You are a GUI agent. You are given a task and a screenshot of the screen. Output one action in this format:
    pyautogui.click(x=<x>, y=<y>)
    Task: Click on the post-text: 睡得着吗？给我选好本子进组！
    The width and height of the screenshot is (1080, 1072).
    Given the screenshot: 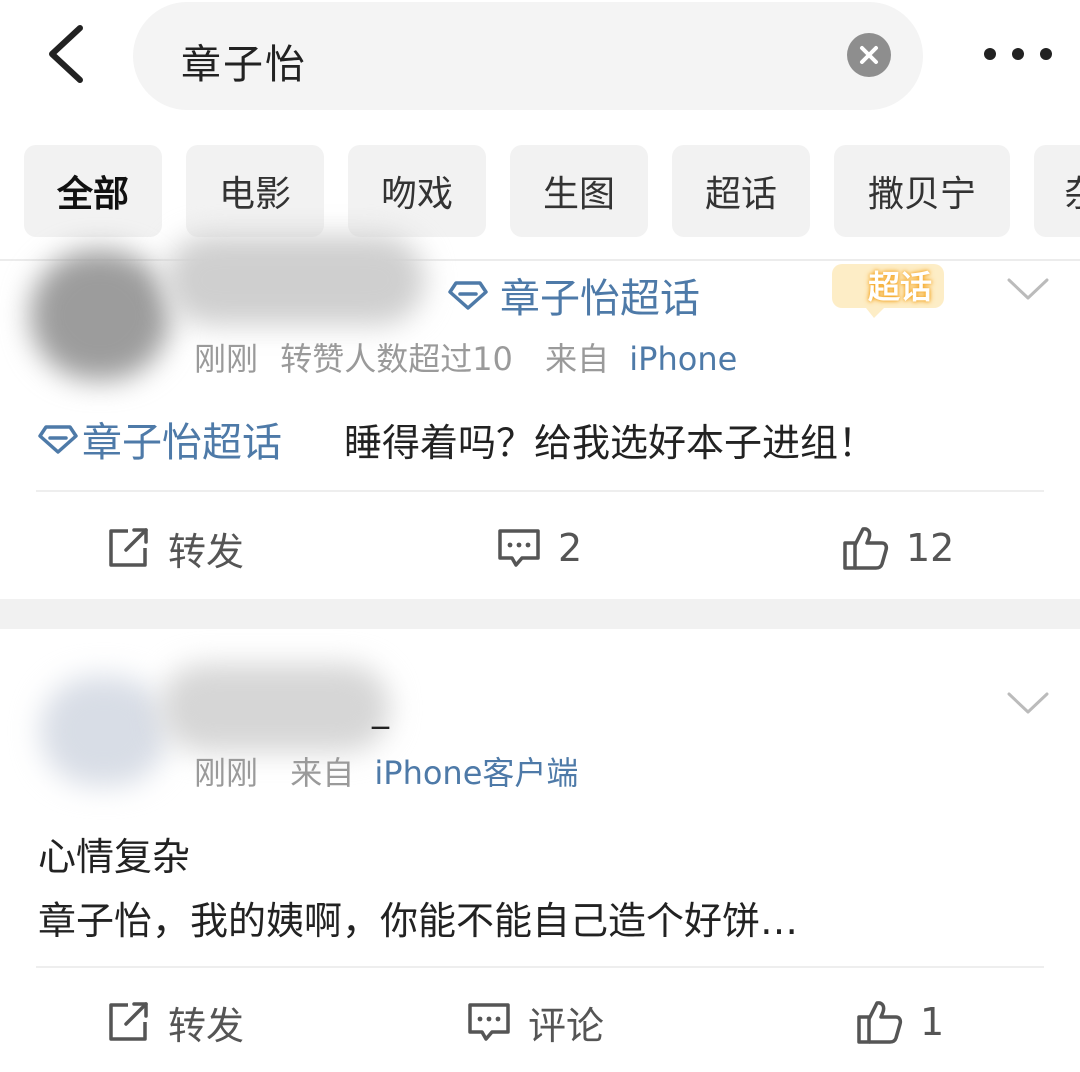 What is the action you would take?
    pyautogui.click(x=610, y=443)
    